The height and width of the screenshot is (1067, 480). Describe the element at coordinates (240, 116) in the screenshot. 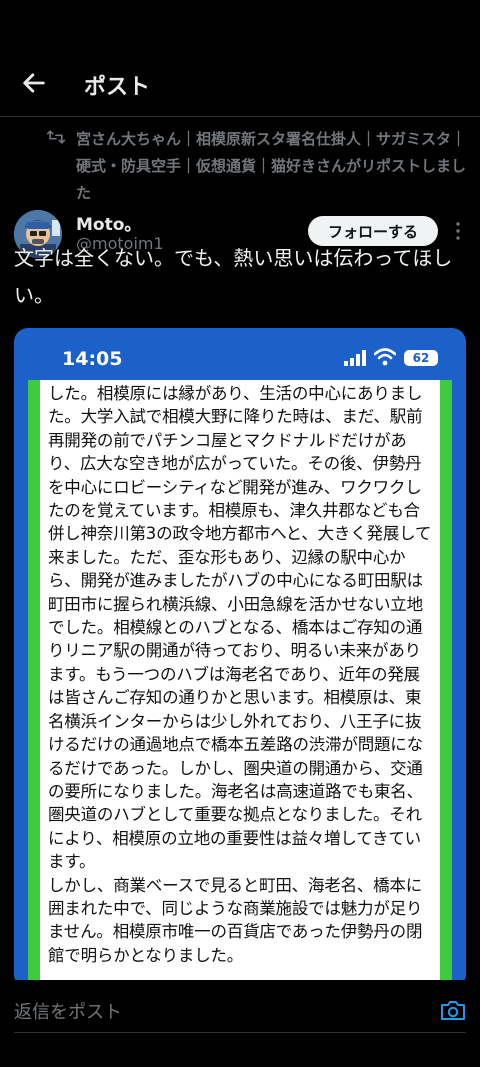

I see `header-divider` at that location.